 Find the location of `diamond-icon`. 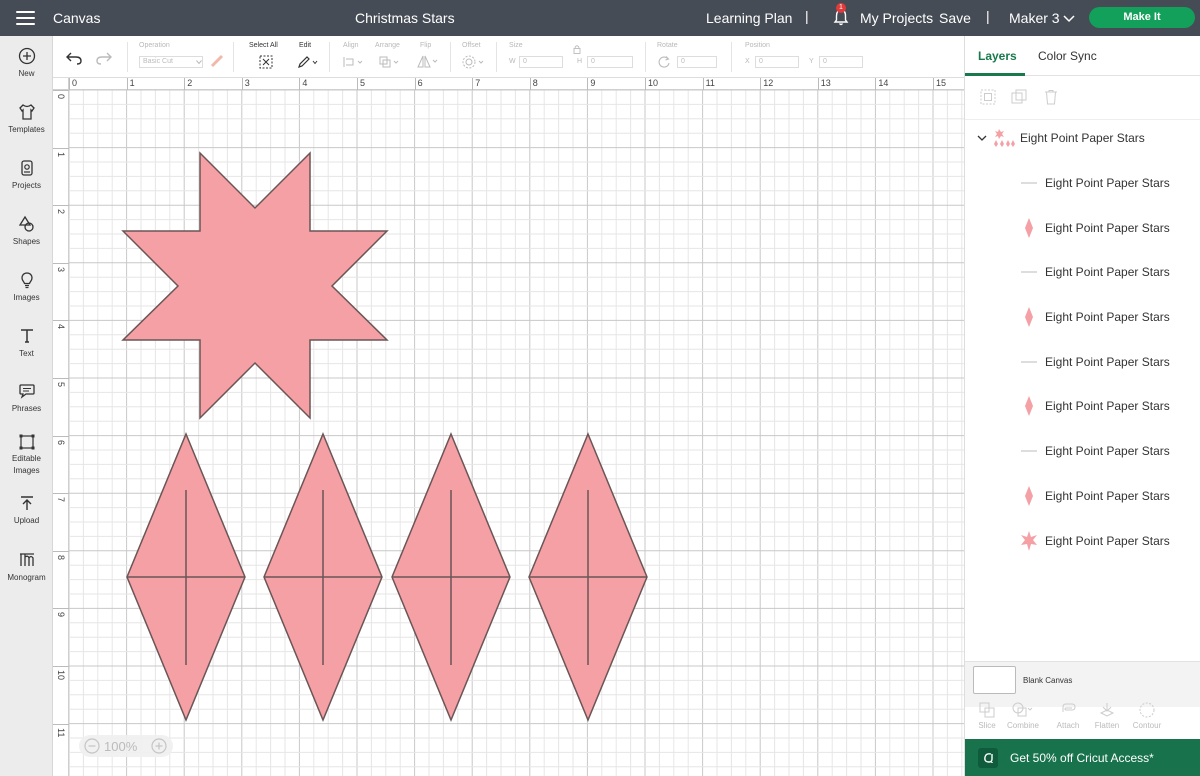

diamond-icon is located at coordinates (1029, 406).